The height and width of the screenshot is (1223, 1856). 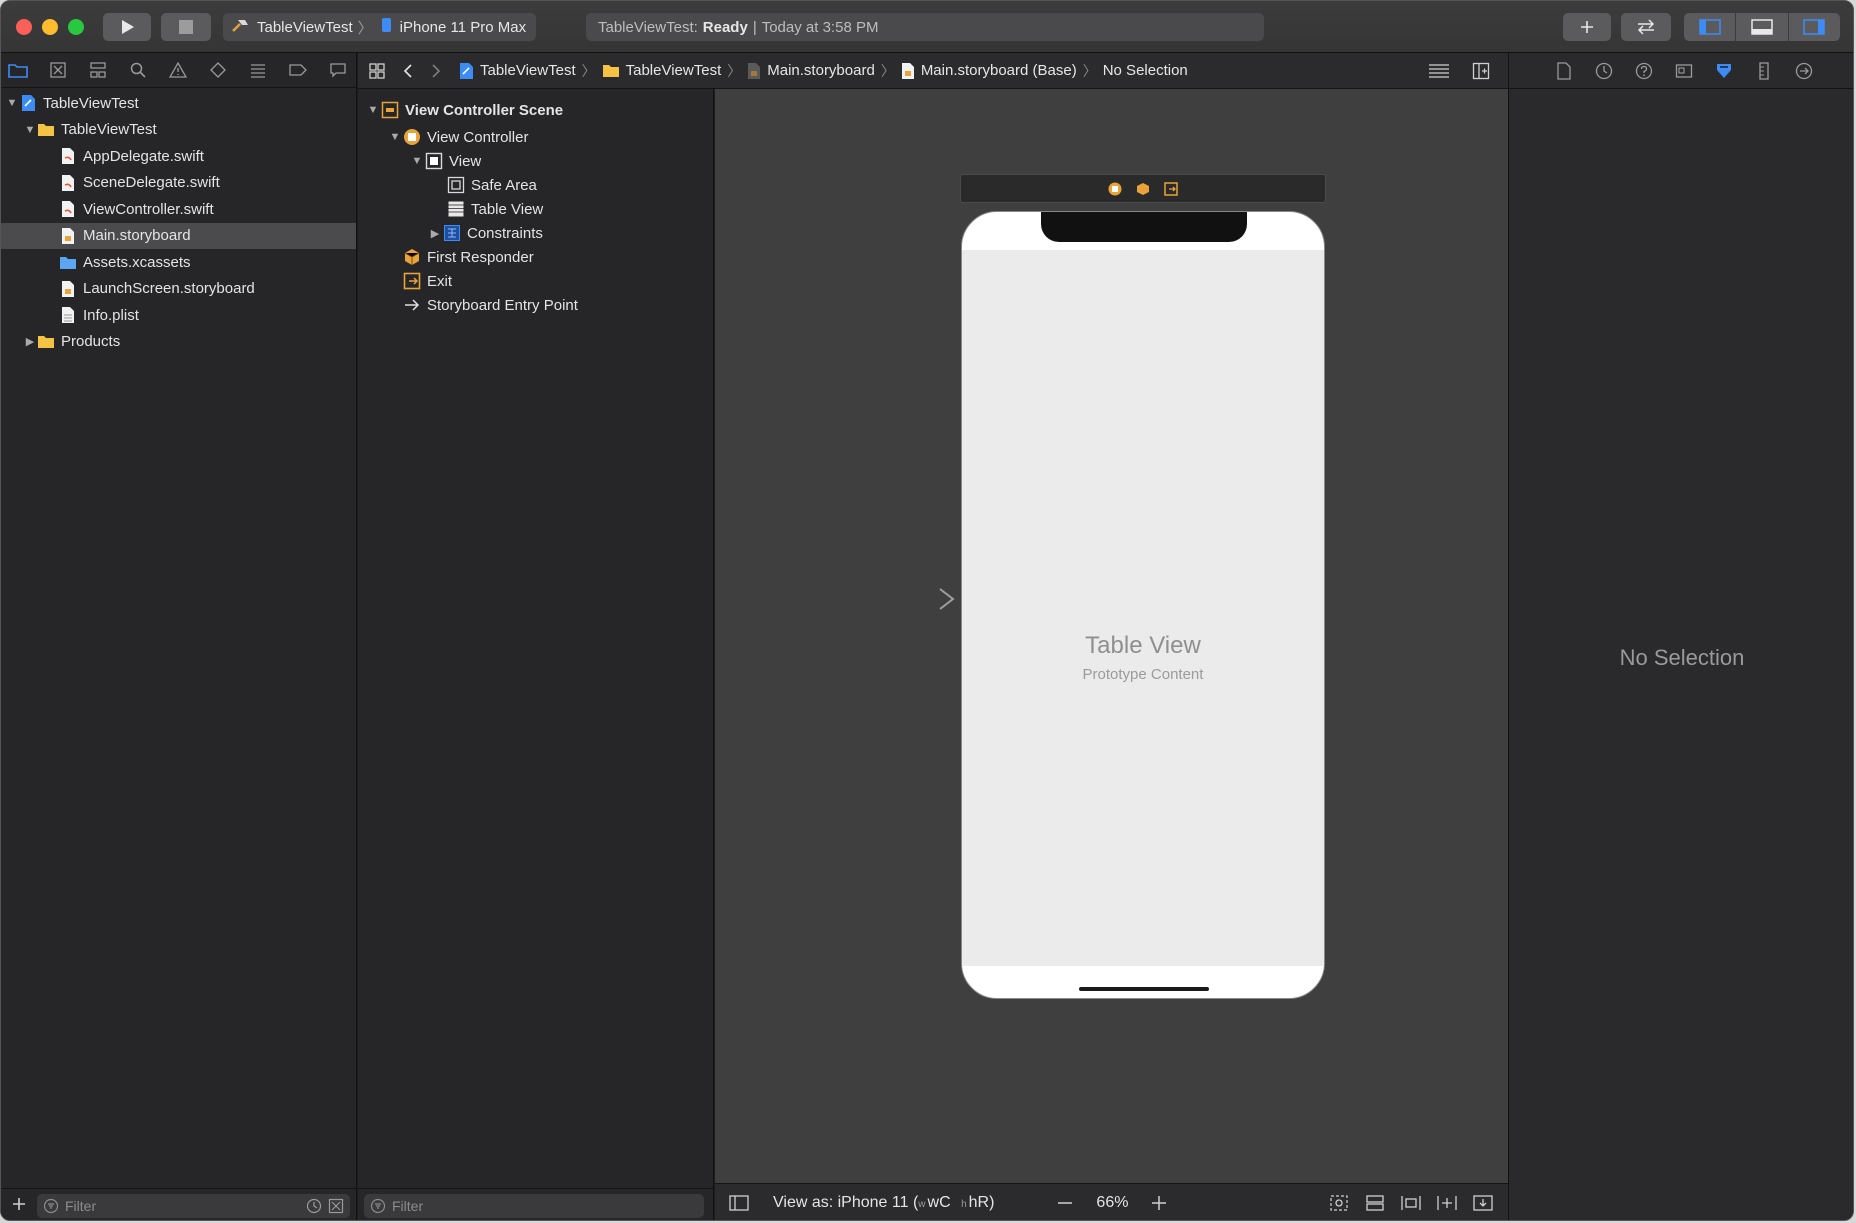 I want to click on sidebar-toggle-icon, so click(x=739, y=1203).